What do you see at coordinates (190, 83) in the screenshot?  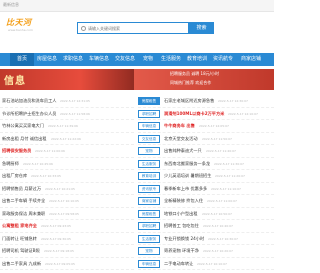 I see `banner-link-2: 同城热门推荐 欢迎合作` at bounding box center [190, 83].